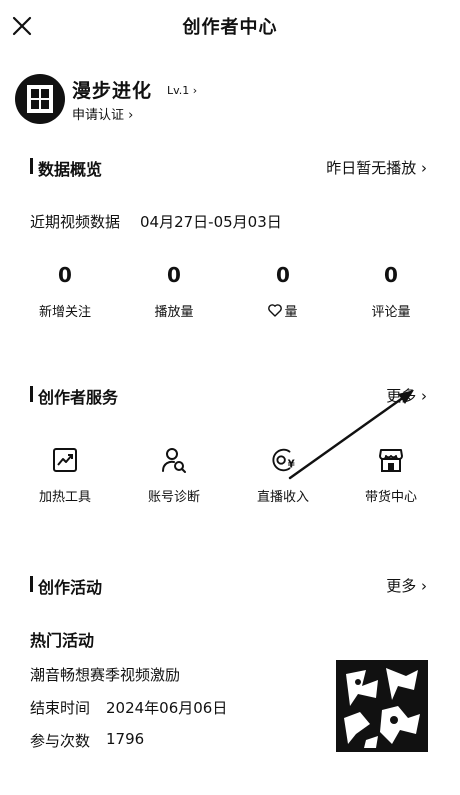  Describe the element at coordinates (406, 585) in the screenshot. I see `activity-more-link: 更多 ›` at that location.